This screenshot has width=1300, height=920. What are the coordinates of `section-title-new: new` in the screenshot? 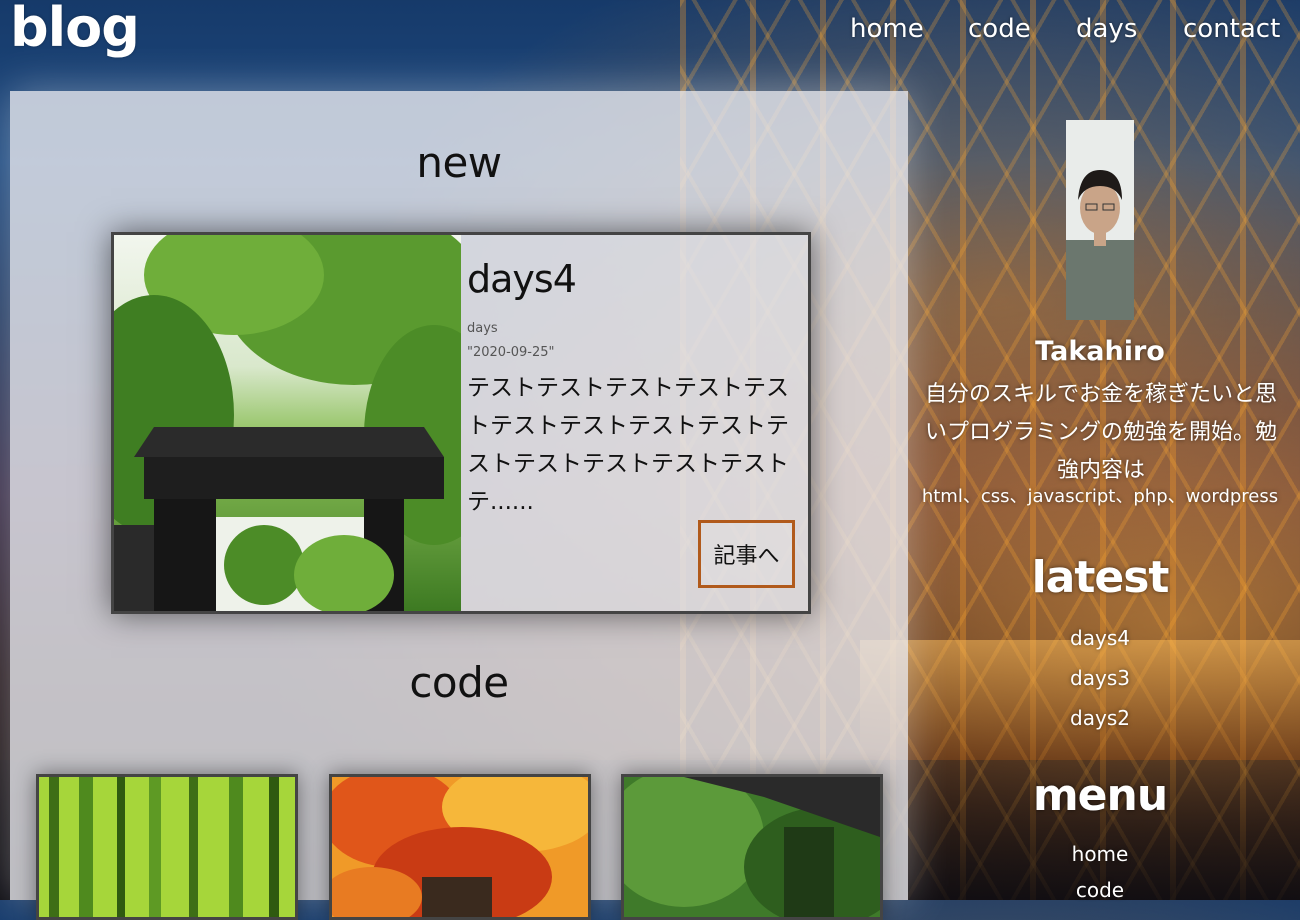 It's located at (459, 162).